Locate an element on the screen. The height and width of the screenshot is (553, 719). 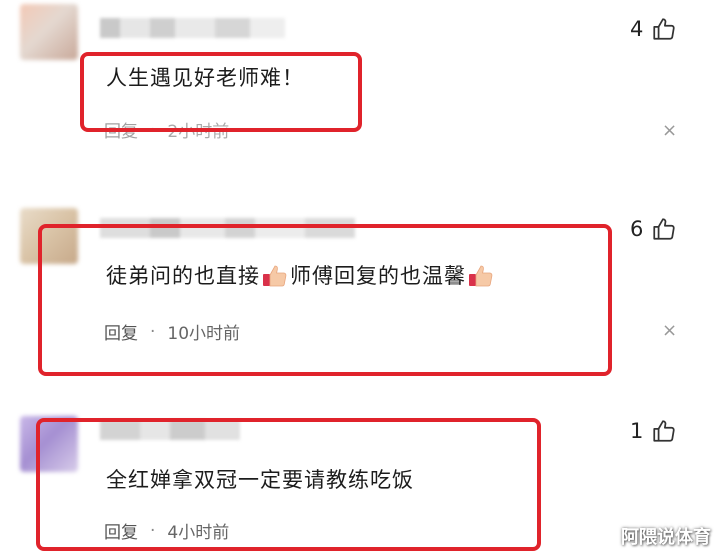
watermark: 阿隈说体育 is located at coordinates (666, 537).